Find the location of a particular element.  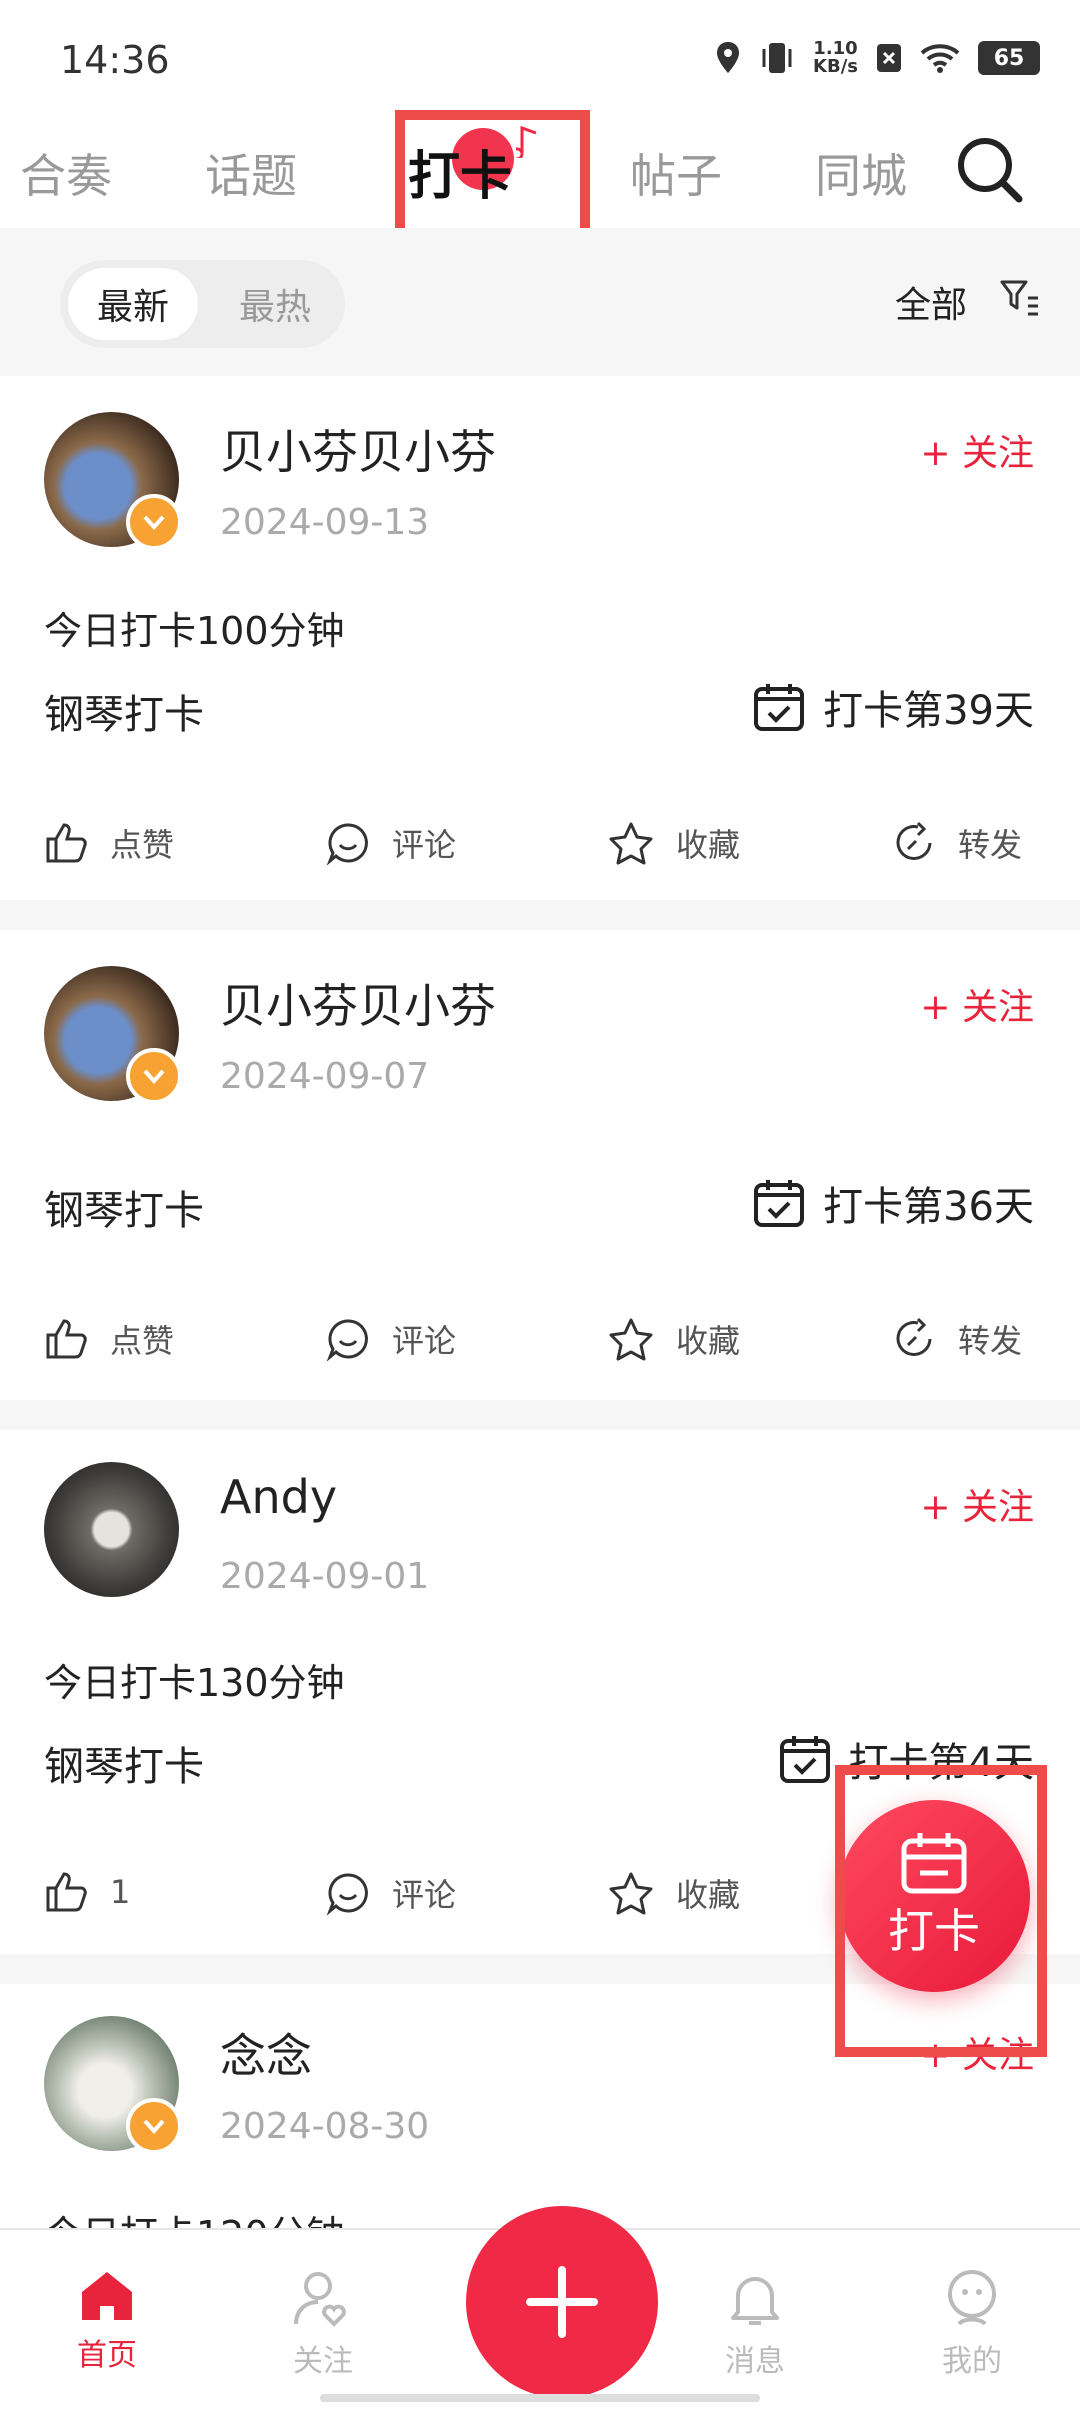

create-post-button is located at coordinates (562, 2302).